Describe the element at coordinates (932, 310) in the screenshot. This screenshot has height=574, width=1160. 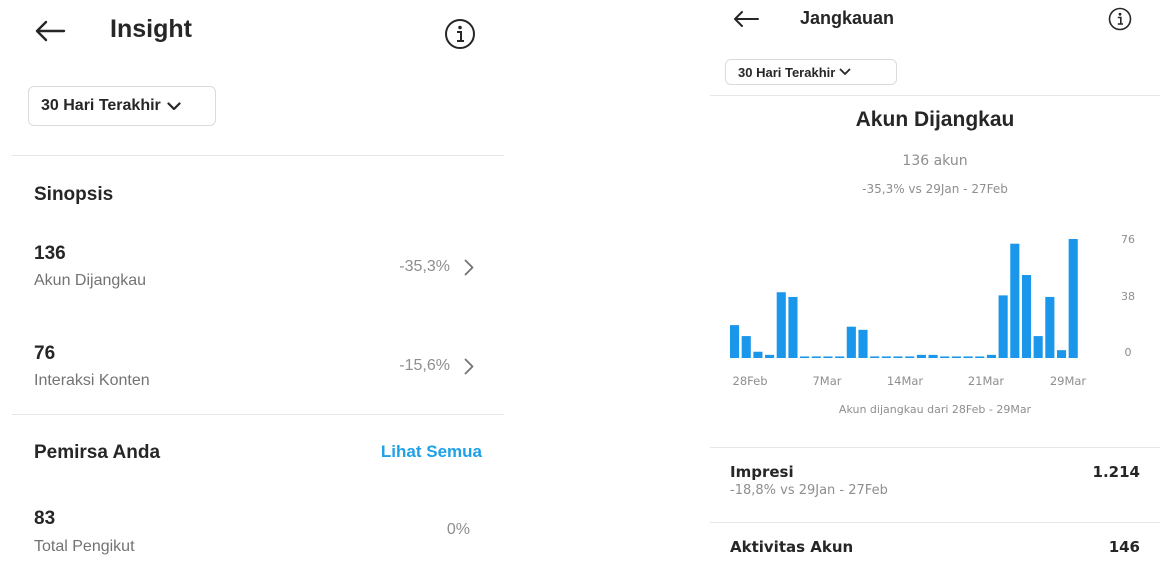
I see `reach-bar-chart: 76 38 0 28Feb 7Mar 14Mar 21Mar 29Mar` at that location.